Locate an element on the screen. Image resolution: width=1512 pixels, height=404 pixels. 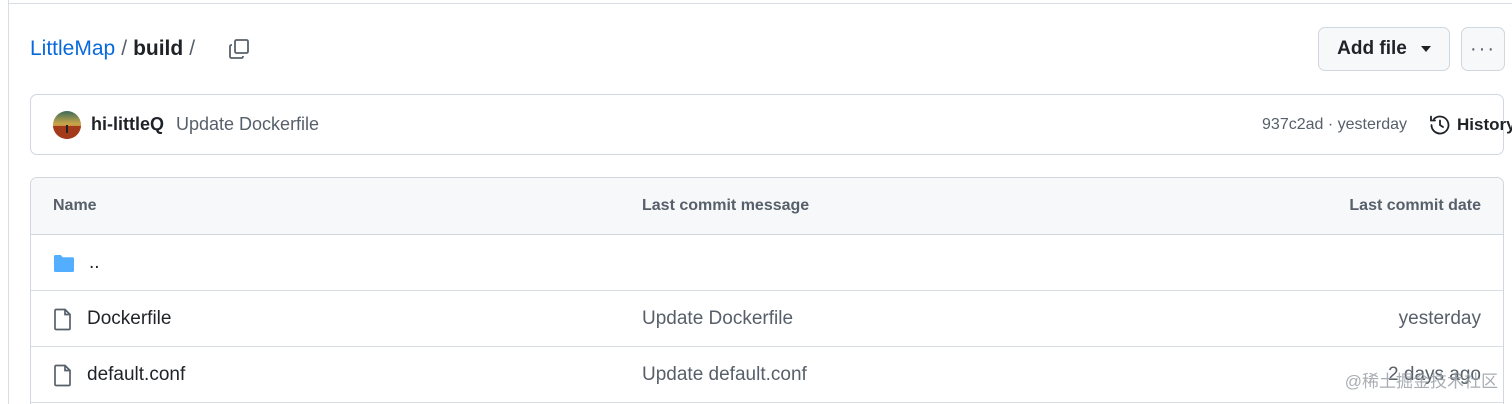
history-label: History is located at coordinates (1484, 124).